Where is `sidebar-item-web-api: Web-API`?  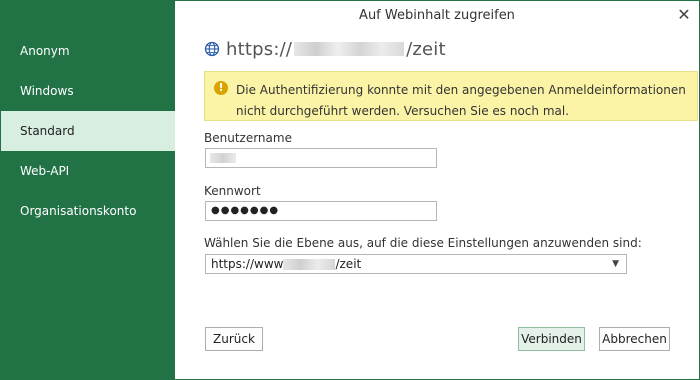 sidebar-item-web-api: Web-API is located at coordinates (88, 171).